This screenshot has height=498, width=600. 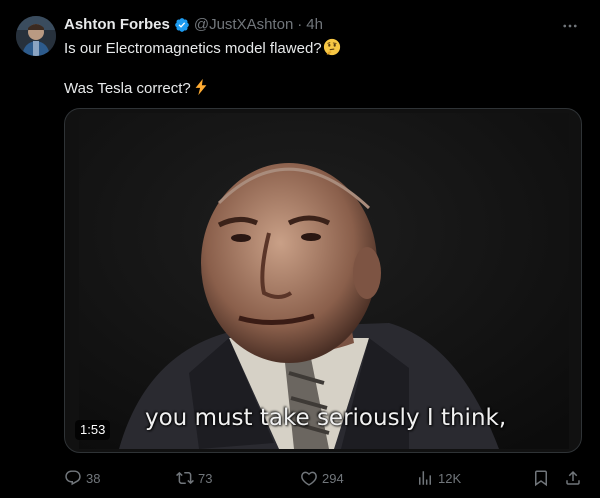 I want to click on bookmark-icon, so click(x=541, y=478).